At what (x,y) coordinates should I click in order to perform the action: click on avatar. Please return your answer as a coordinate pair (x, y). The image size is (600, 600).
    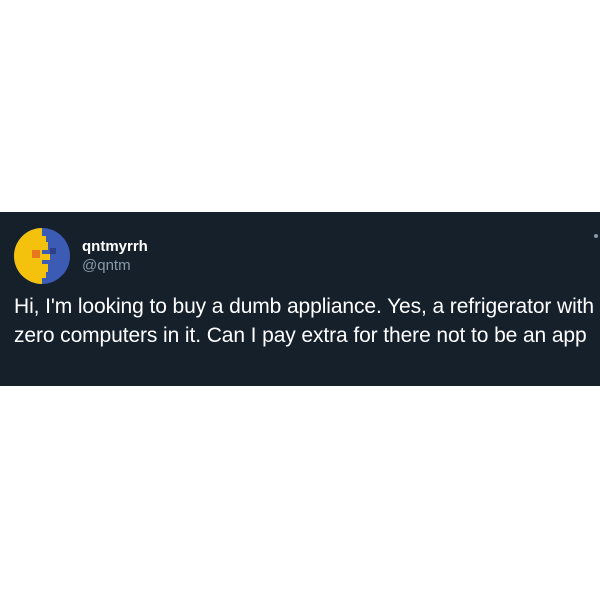
    Looking at the image, I should click on (42, 256).